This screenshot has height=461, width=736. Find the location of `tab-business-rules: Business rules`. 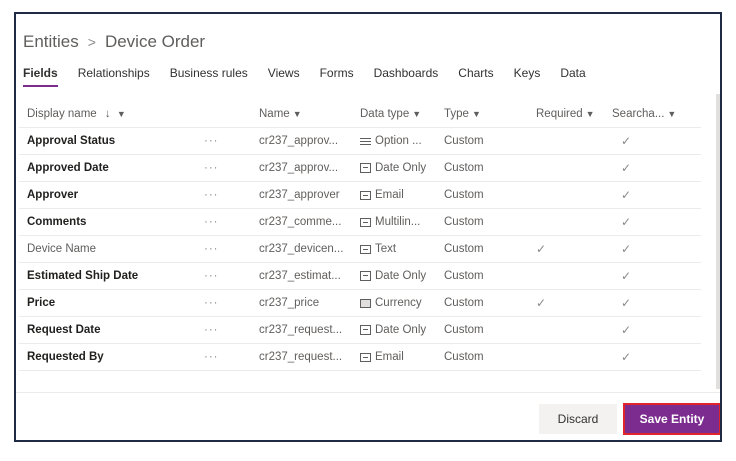

tab-business-rules: Business rules is located at coordinates (209, 76).